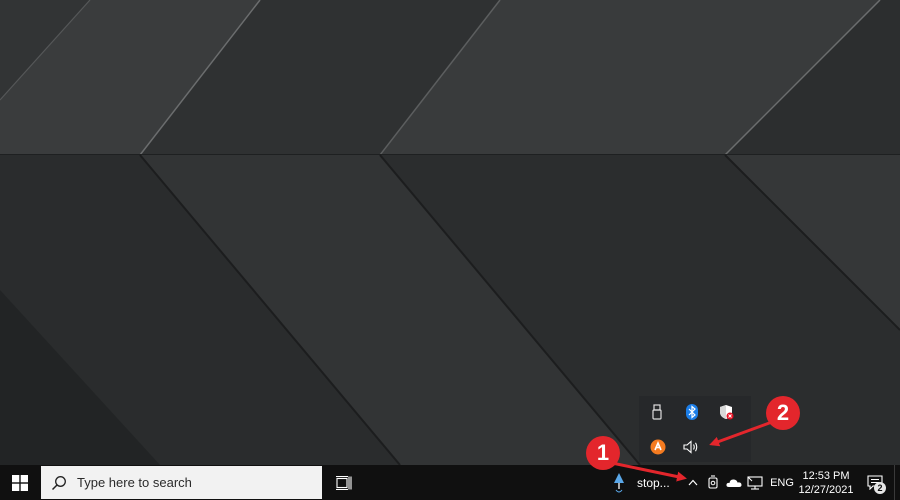 The image size is (900, 500). I want to click on taskbar: stop... ENG 12:53 PM 12/27/2021 2, so click(450, 482).